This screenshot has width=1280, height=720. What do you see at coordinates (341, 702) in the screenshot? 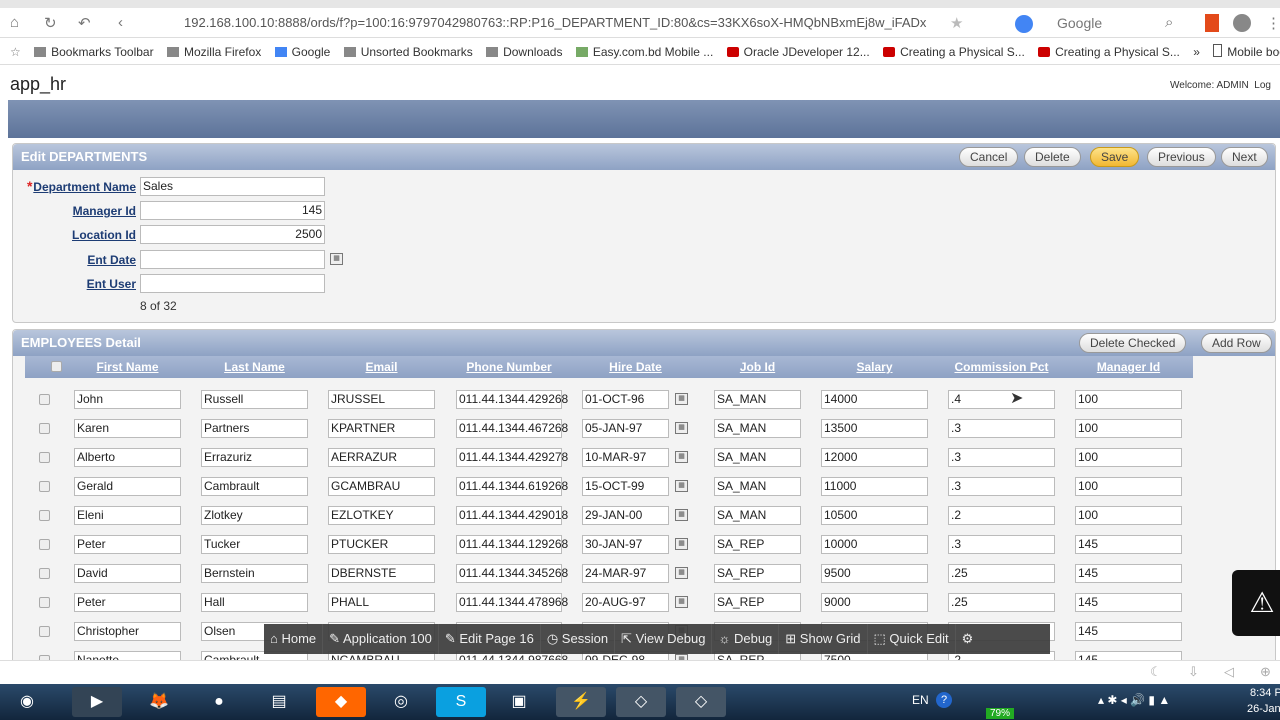
I see `uc-browser-icon: ◆` at bounding box center [341, 702].